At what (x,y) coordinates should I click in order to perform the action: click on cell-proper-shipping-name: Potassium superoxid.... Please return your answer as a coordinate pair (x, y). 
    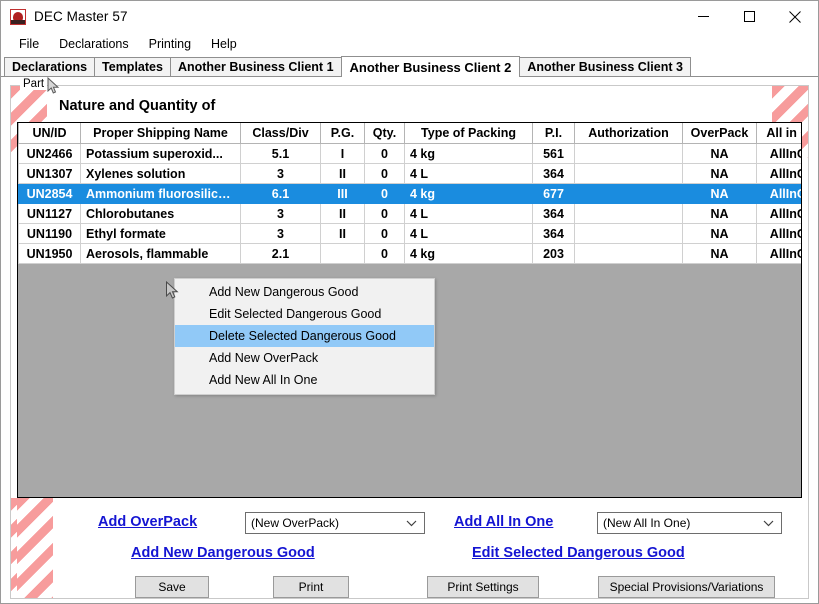
    Looking at the image, I should click on (160, 153).